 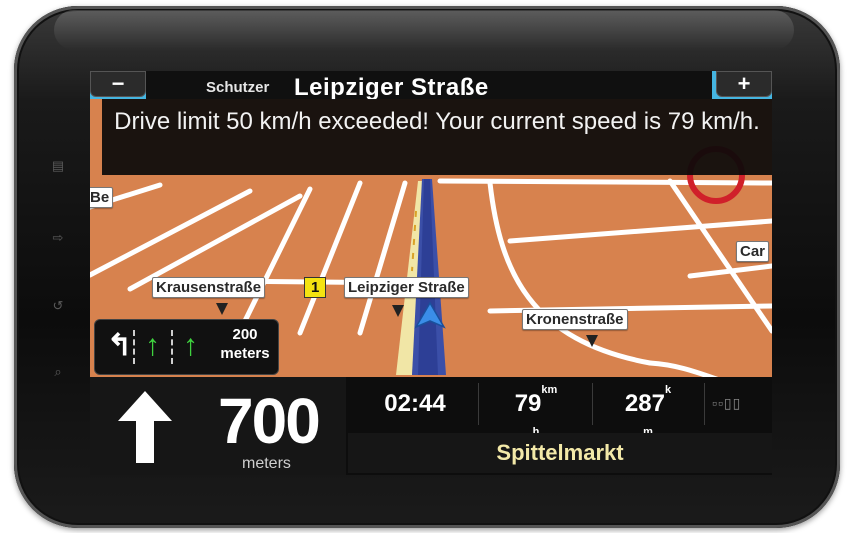 I want to click on search-icon: ⌕, so click(x=58, y=372).